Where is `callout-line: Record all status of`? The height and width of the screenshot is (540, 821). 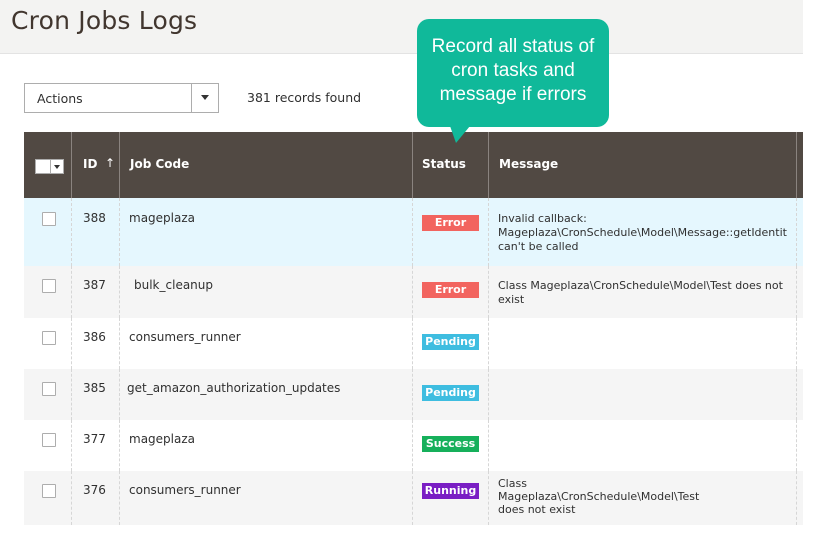
callout-line: Record all status of is located at coordinates (513, 46).